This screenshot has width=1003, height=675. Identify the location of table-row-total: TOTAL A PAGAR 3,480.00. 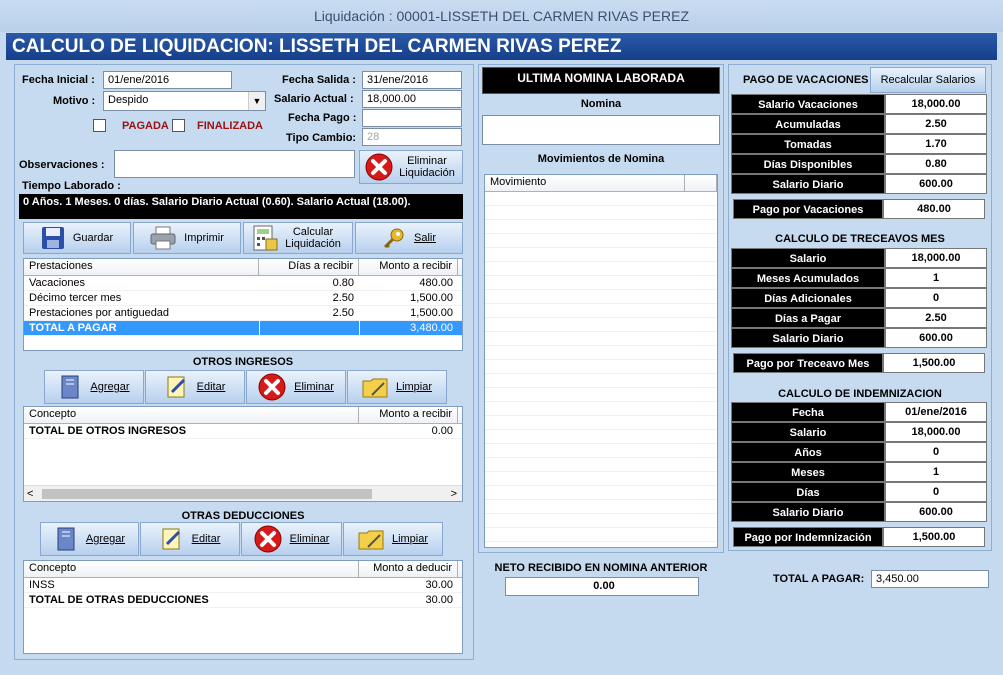
(243, 328).